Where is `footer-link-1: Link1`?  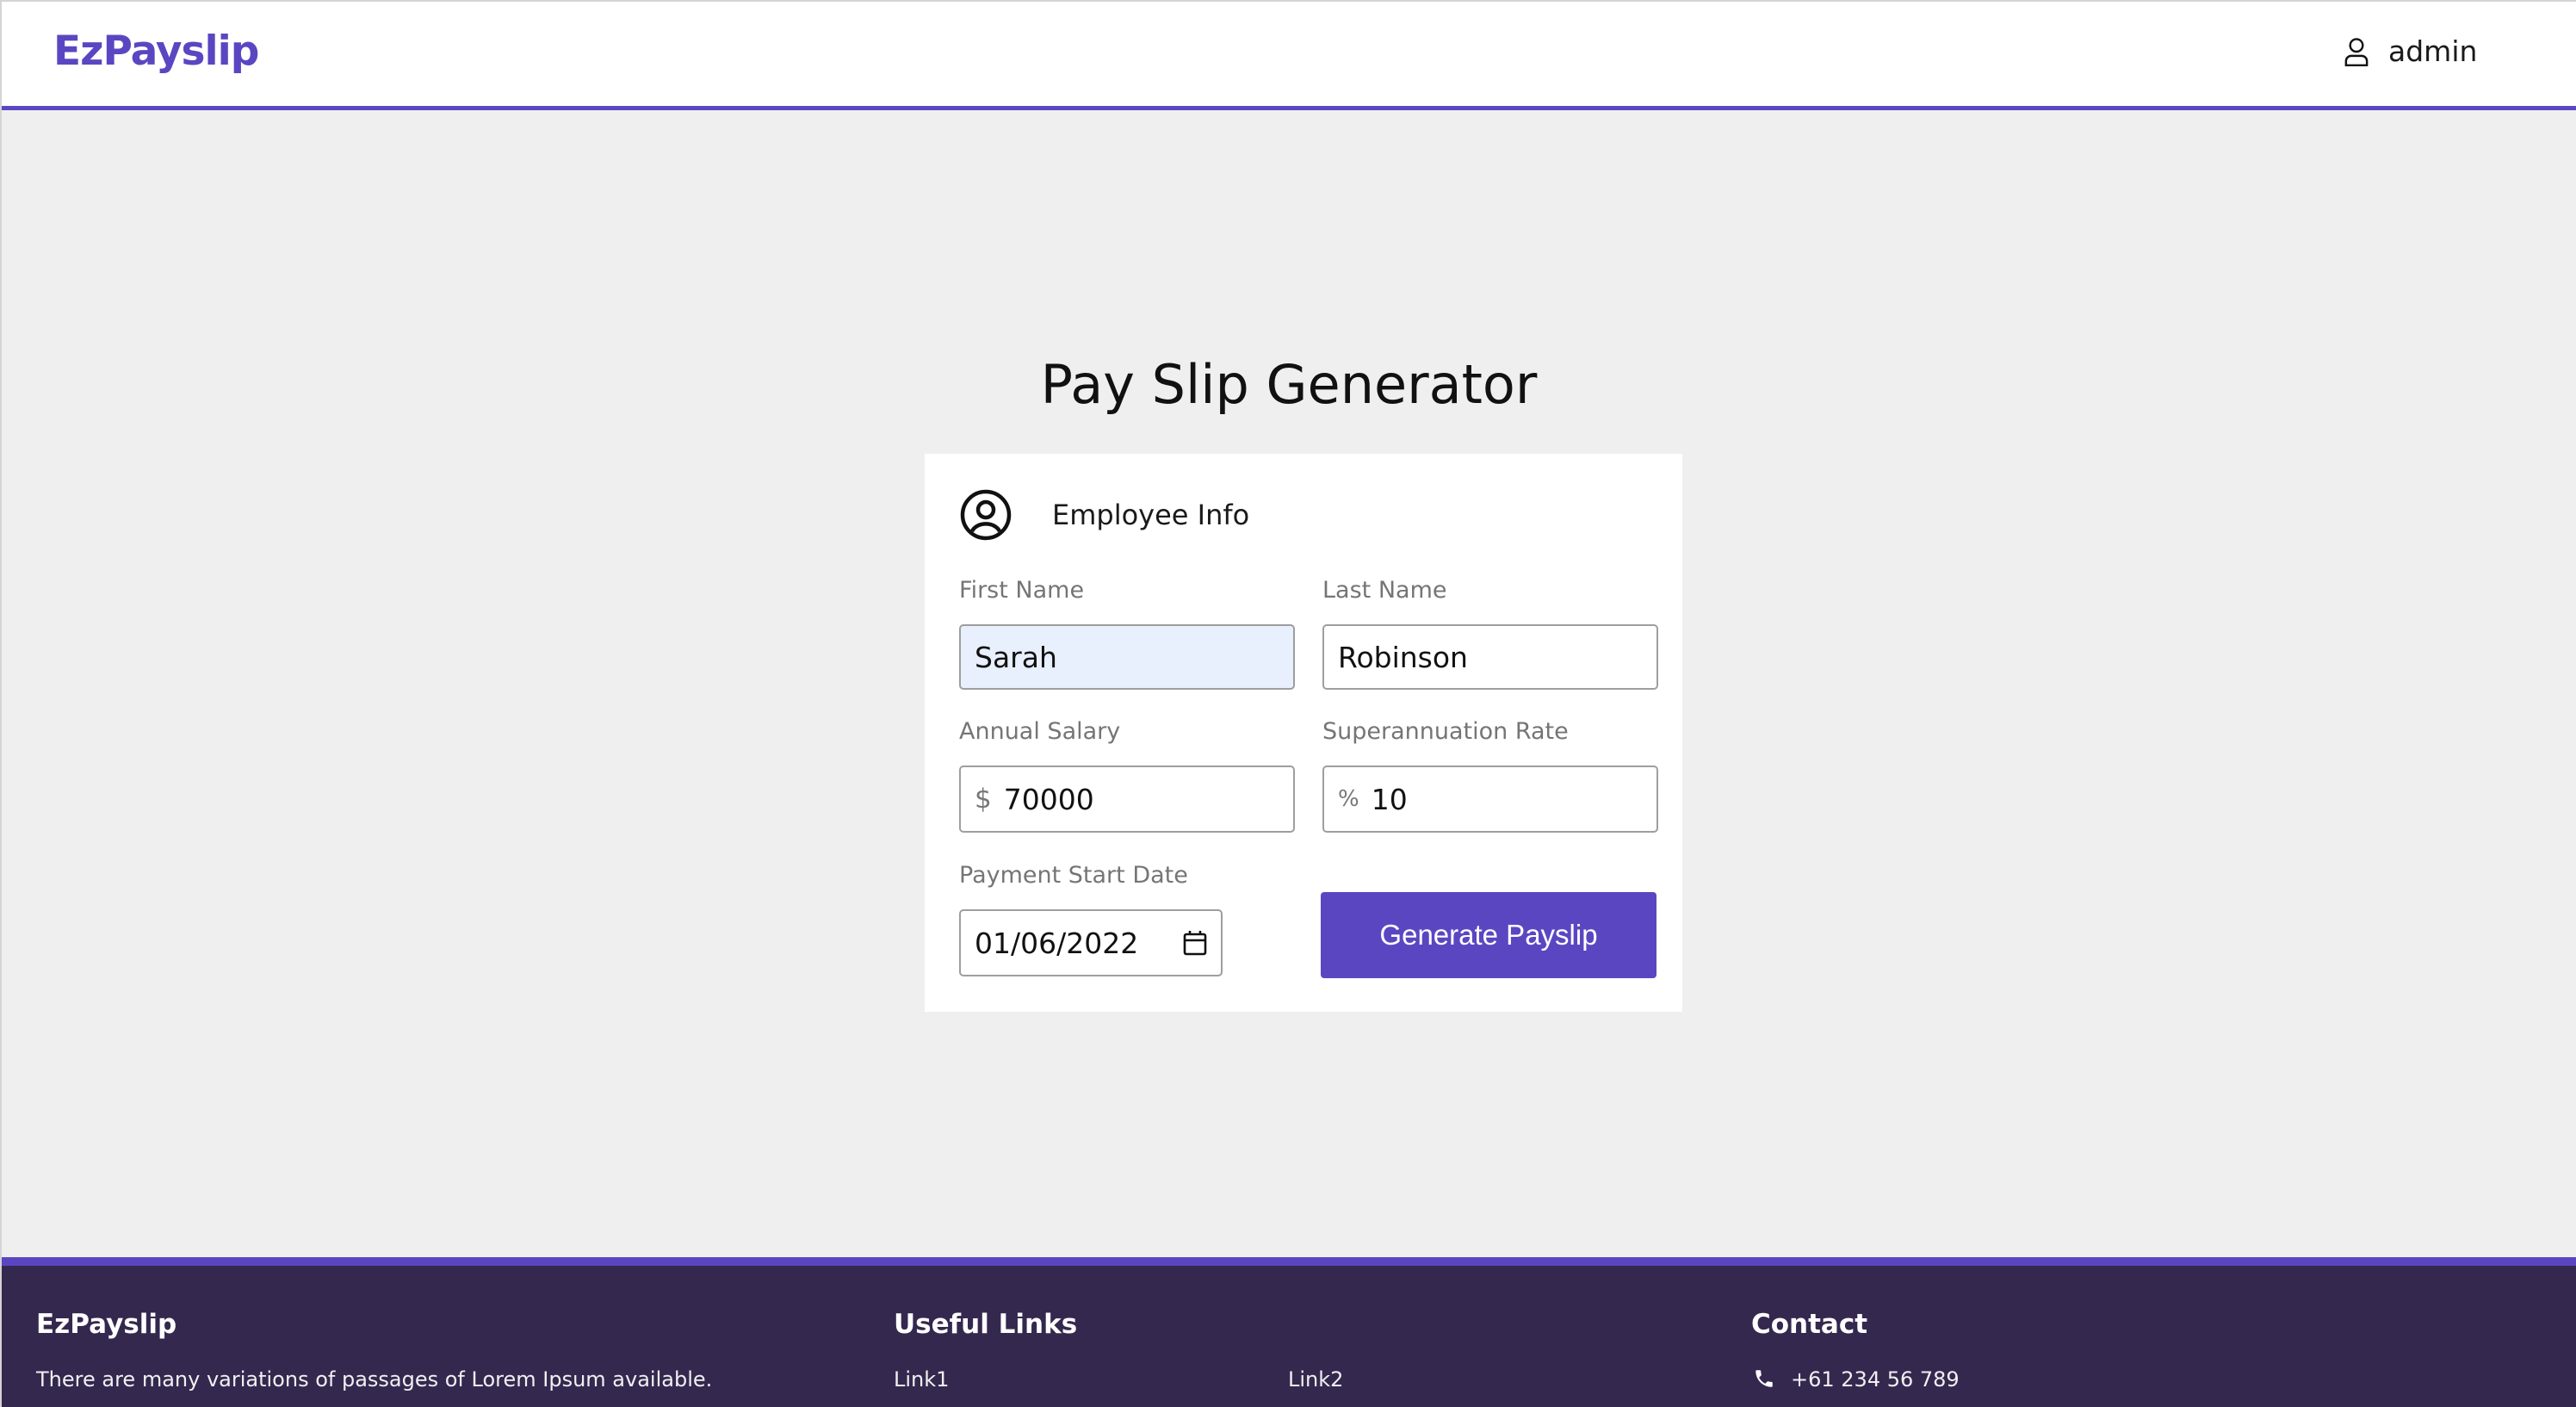
footer-link-1: Link1 is located at coordinates (922, 1380).